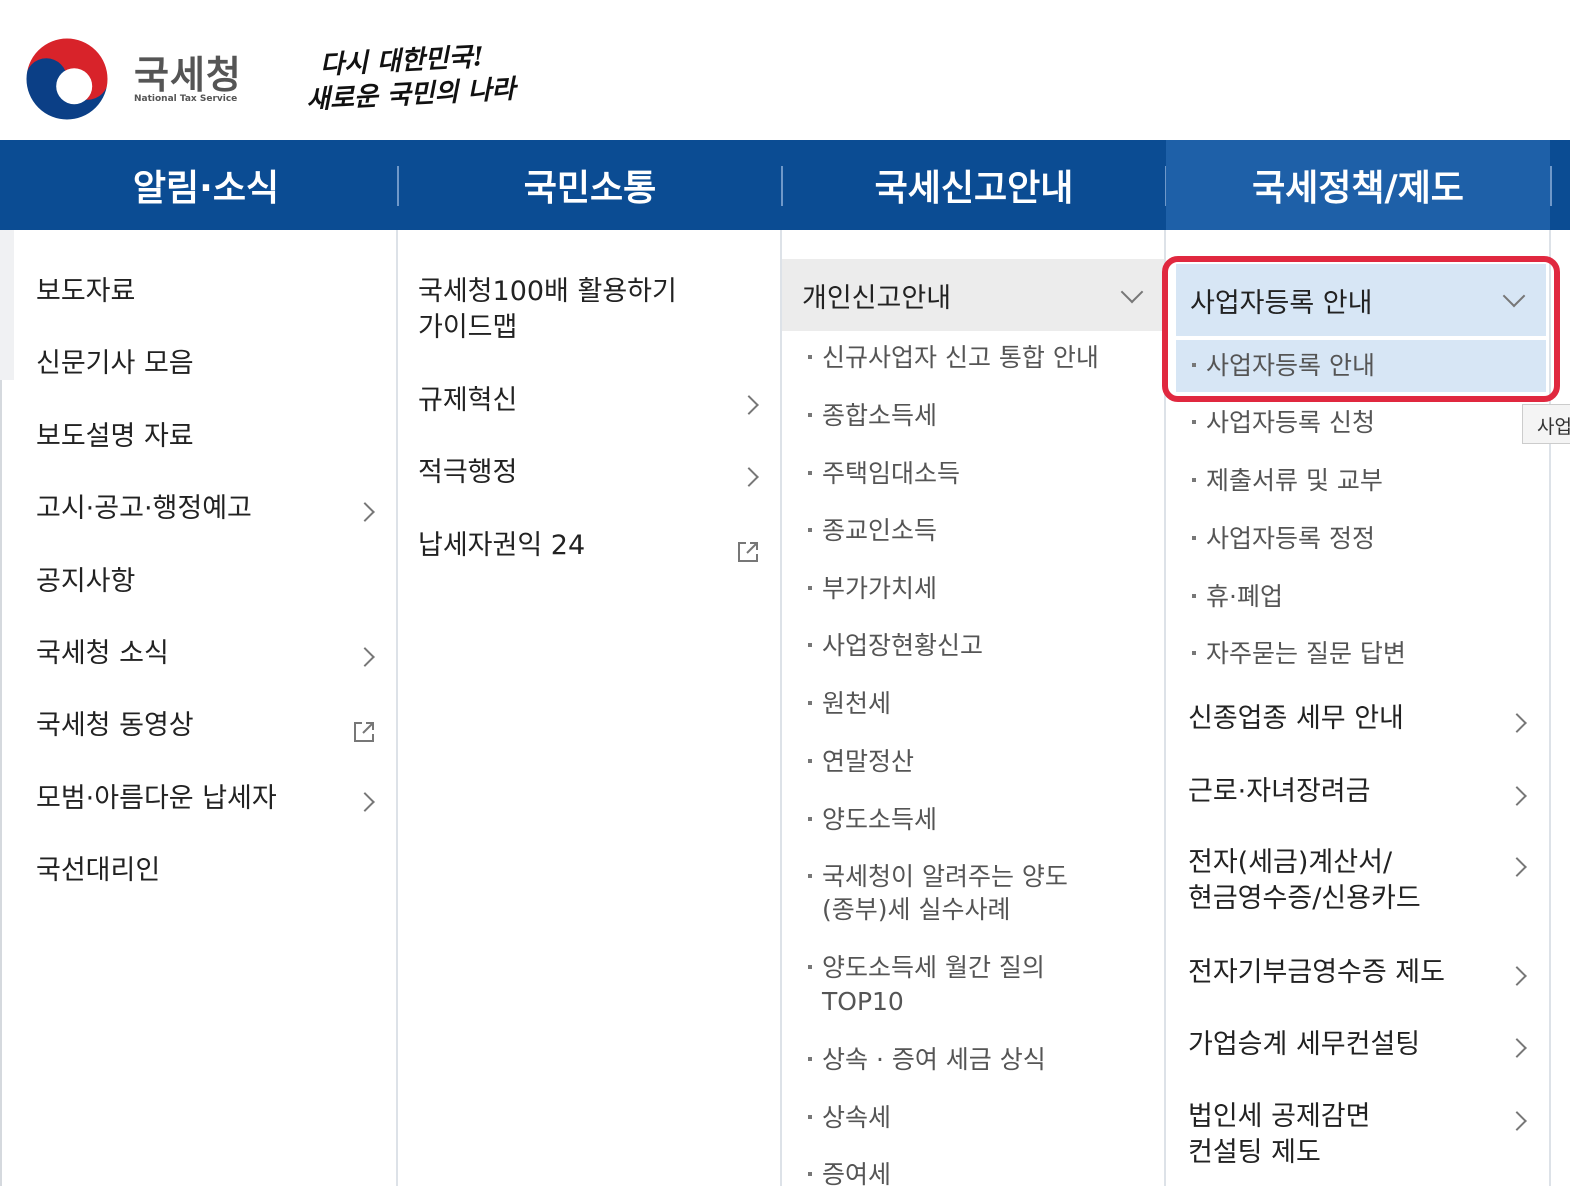 The width and height of the screenshot is (1570, 1186). What do you see at coordinates (98, 871) in the screenshot?
I see `menu-item-public-agent: 국선대리인` at bounding box center [98, 871].